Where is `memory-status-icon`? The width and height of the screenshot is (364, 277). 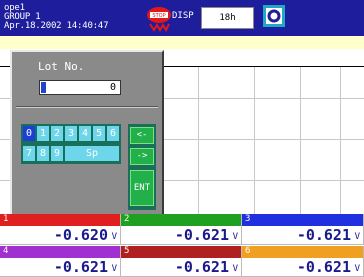
memory-status-icon is located at coordinates (274, 16).